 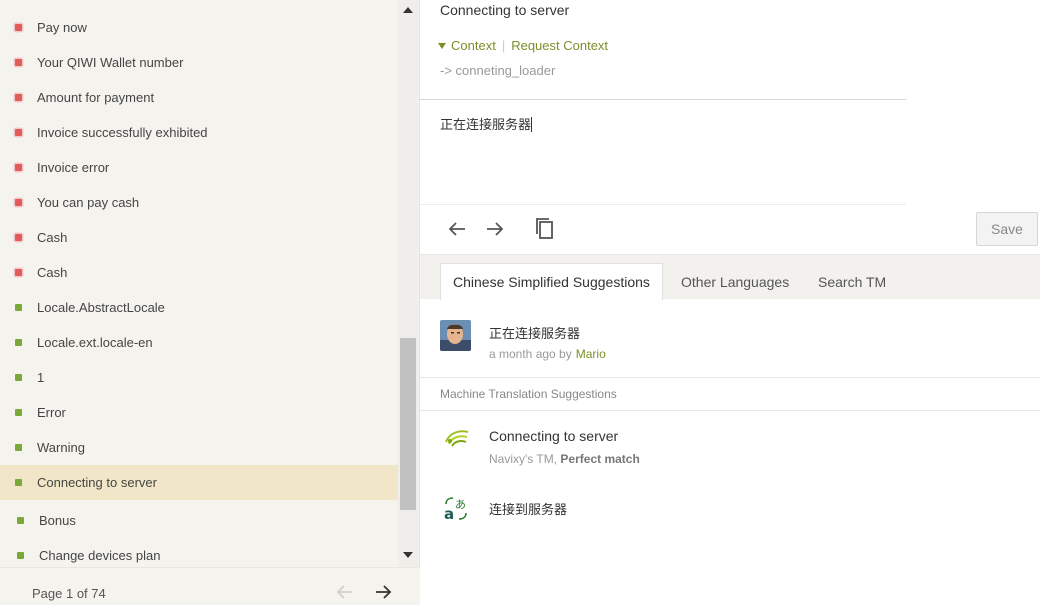 I want to click on tab-chinese-simplified-suggestions: Chinese Simplified Suggestions, so click(x=551, y=281).